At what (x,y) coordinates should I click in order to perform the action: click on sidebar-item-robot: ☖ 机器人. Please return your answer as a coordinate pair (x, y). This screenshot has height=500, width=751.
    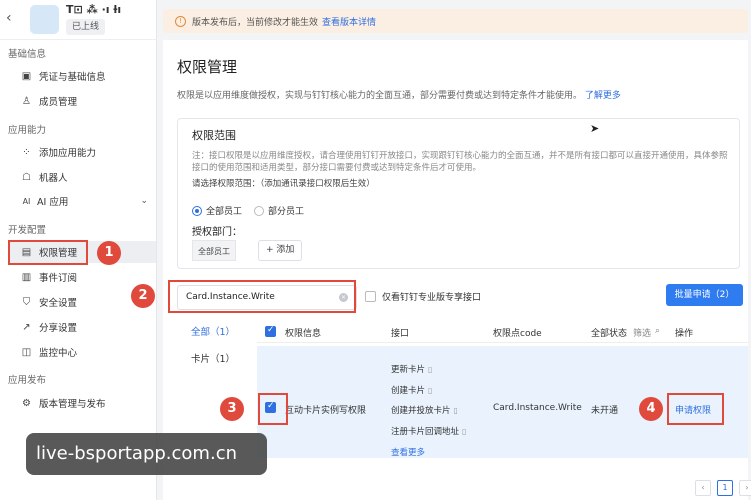
    Looking at the image, I should click on (82, 177).